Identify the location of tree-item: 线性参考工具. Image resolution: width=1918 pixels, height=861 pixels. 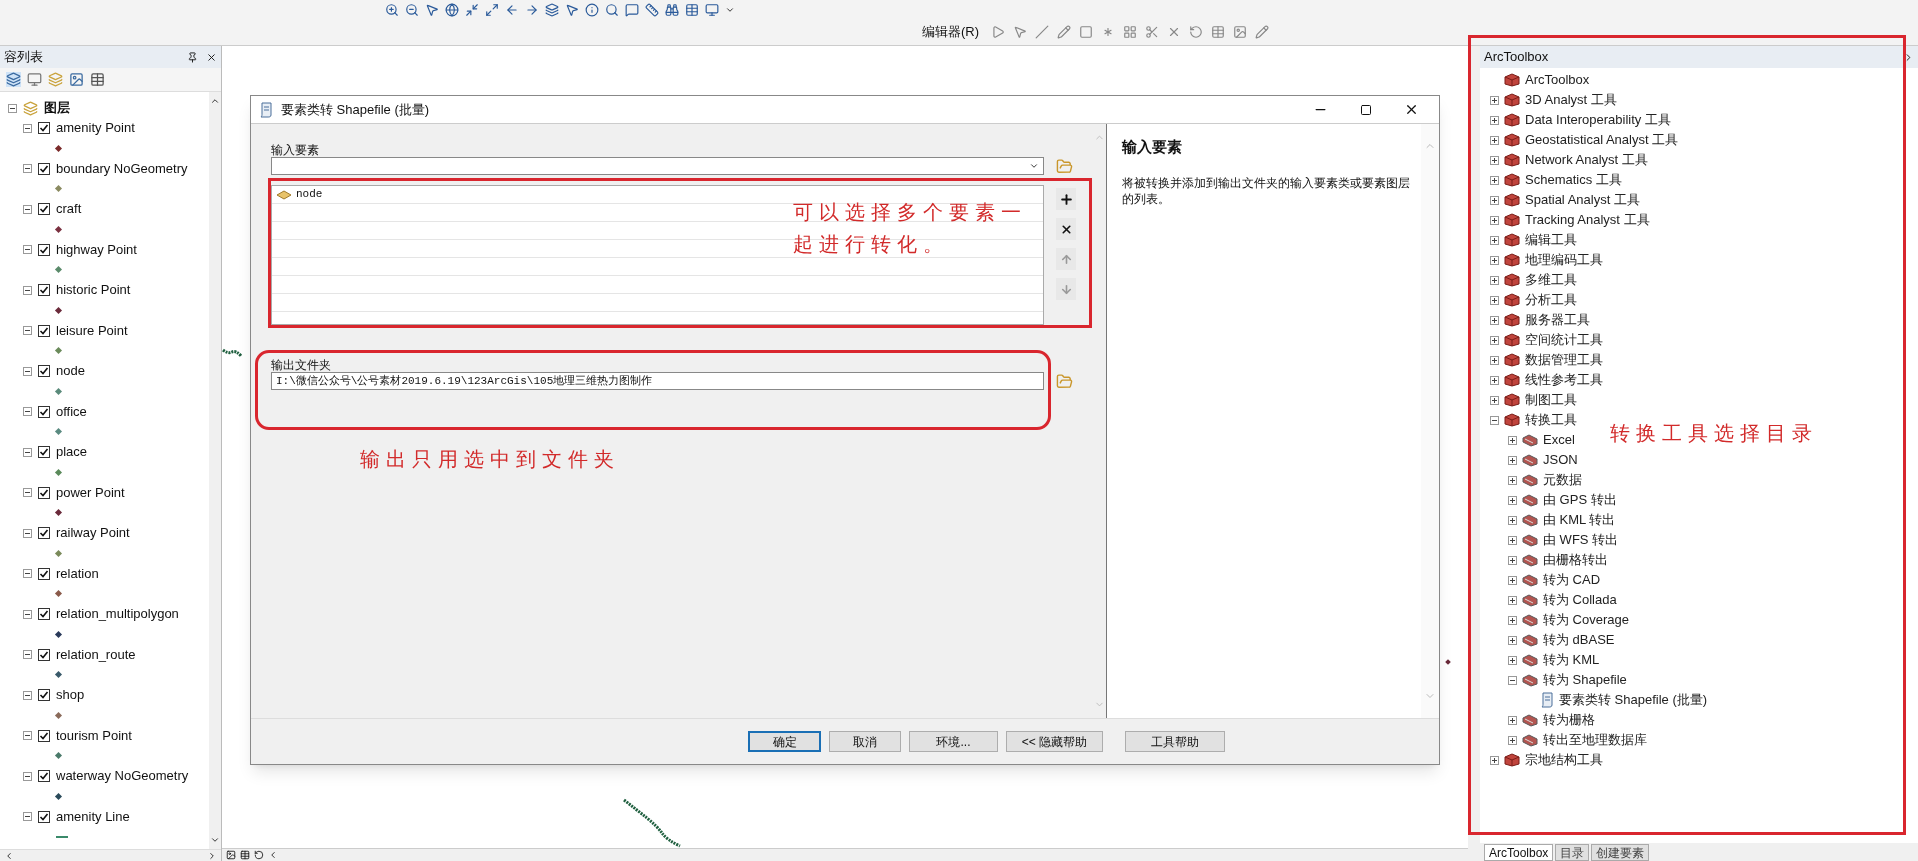
(1564, 380).